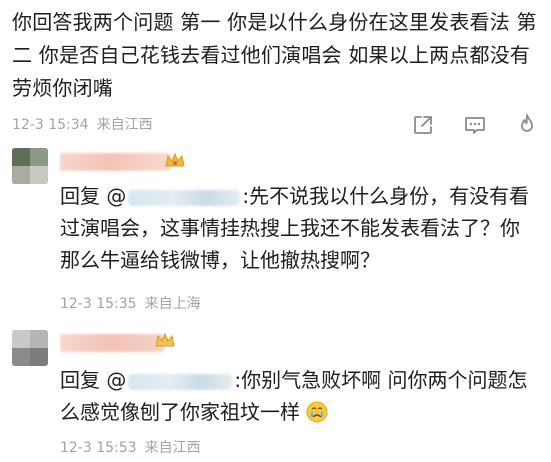 Image resolution: width=551 pixels, height=462 pixels. What do you see at coordinates (295, 396) in the screenshot?
I see `reply-text: 回复 @:你别气急败坏啊 问你两个问题怎么感觉像刨了你家祖坟一样` at bounding box center [295, 396].